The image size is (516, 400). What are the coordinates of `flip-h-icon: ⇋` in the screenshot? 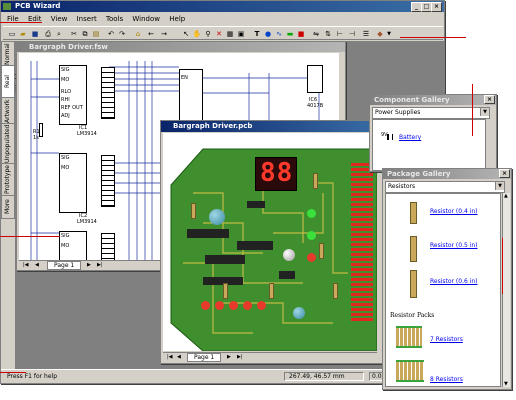 It's located at (316, 34).